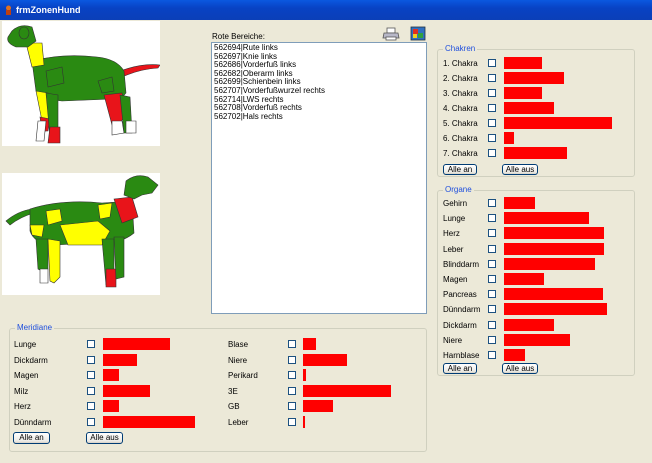 The width and height of the screenshot is (652, 463). I want to click on list-item: 562702|Hals rechts, so click(319, 117).